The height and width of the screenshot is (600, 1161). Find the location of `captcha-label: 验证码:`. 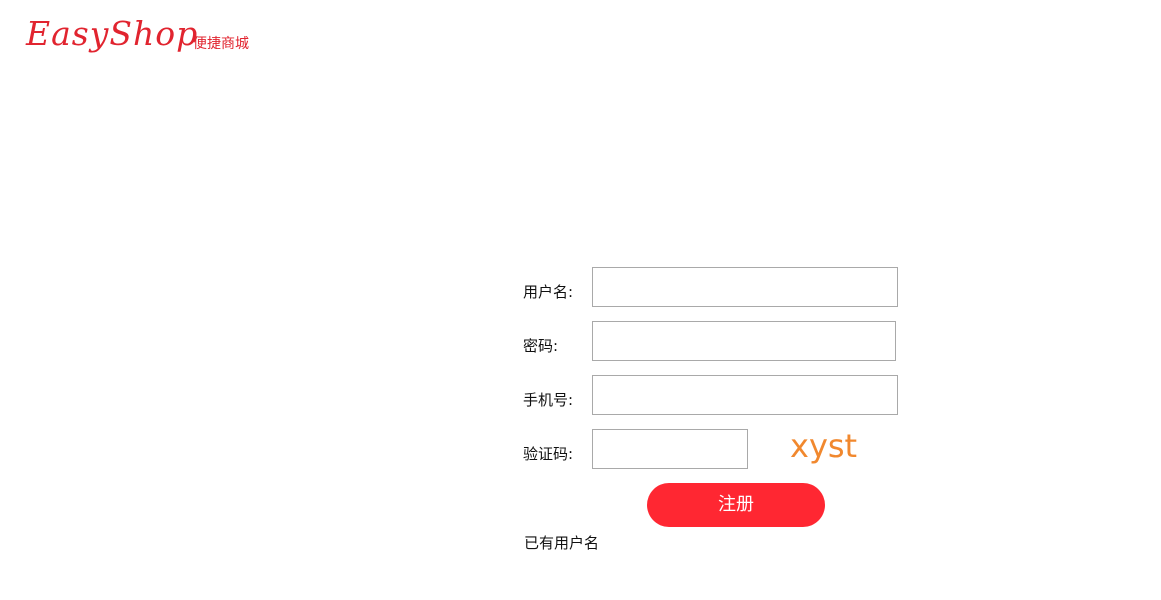

captcha-label: 验证码: is located at coordinates (548, 454).